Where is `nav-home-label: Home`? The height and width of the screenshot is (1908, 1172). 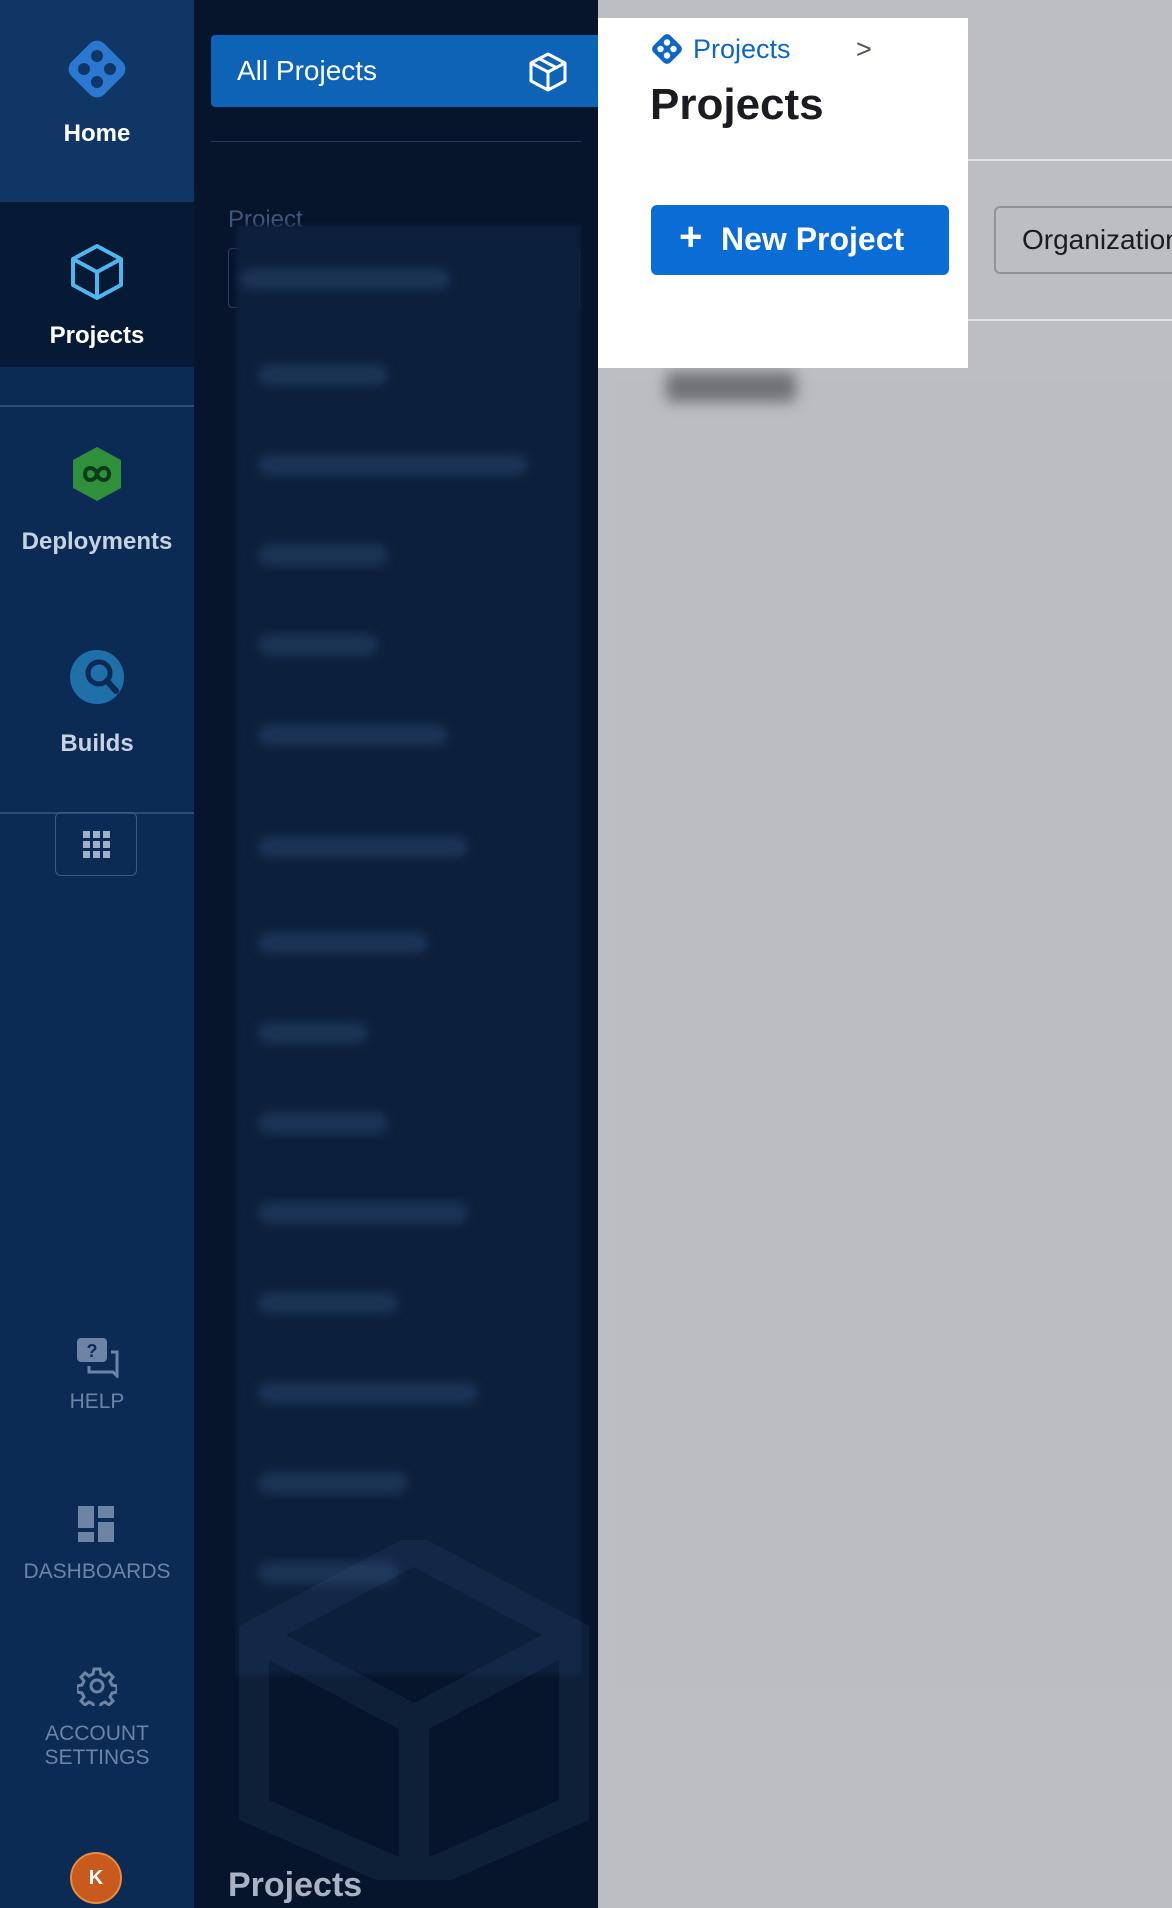
nav-home-label: Home is located at coordinates (97, 133).